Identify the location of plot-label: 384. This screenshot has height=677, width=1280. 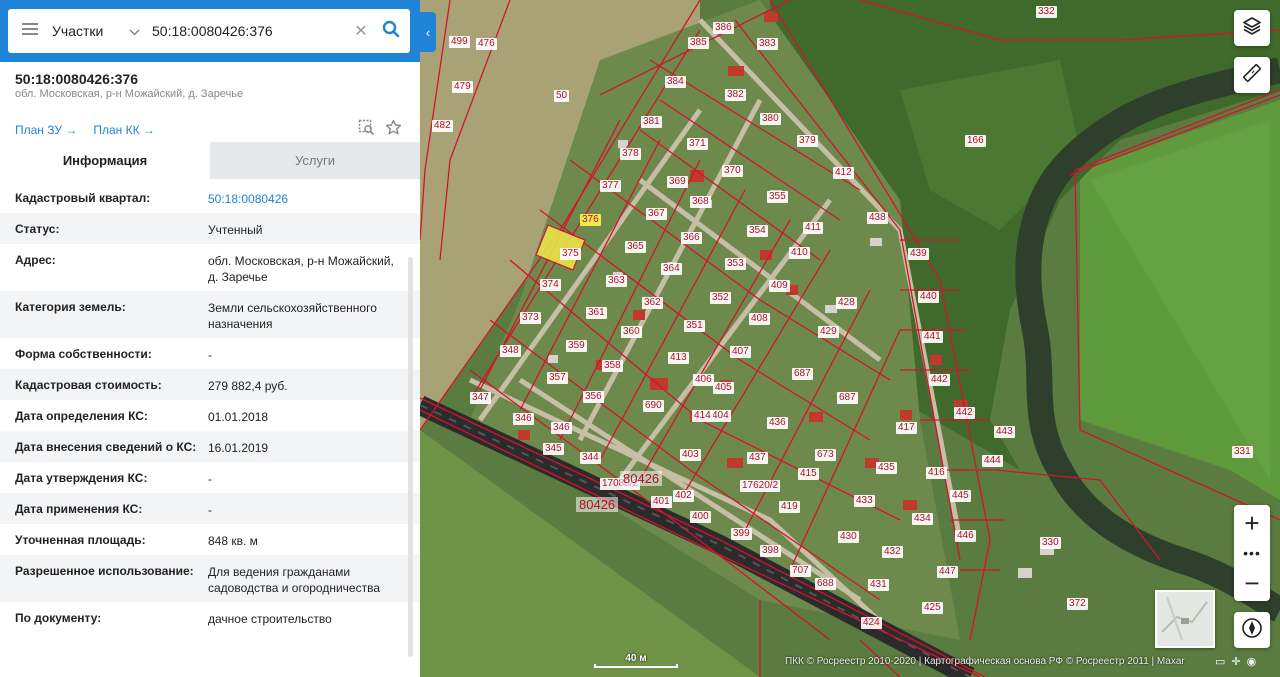
(675, 82).